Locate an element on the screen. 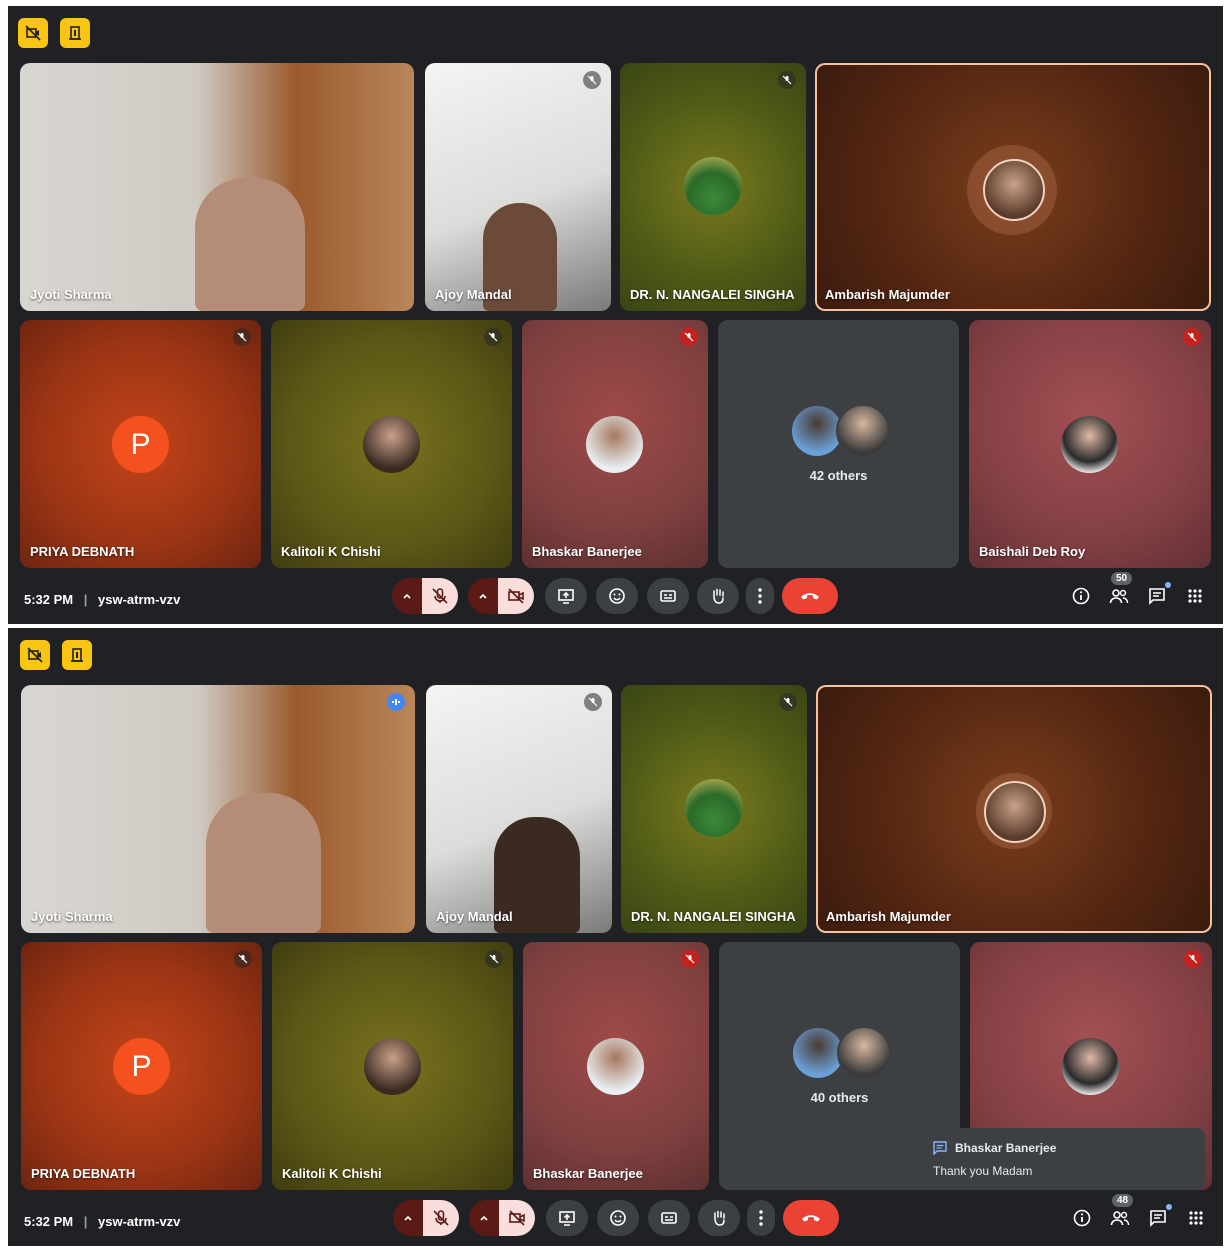 The width and height of the screenshot is (1224, 1248). participant-name: PRIYA DEBNATH is located at coordinates (83, 1173).